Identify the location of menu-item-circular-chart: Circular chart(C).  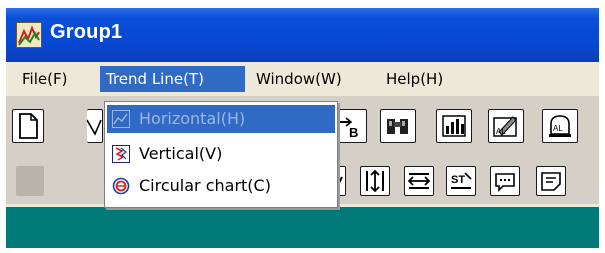
(221, 186).